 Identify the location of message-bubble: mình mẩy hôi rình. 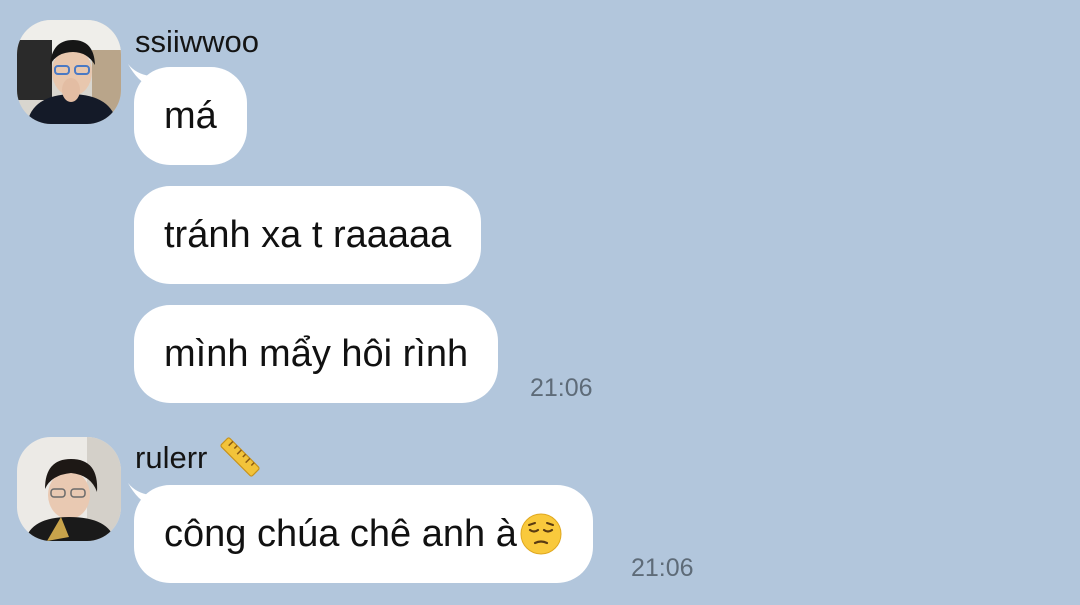
(316, 354).